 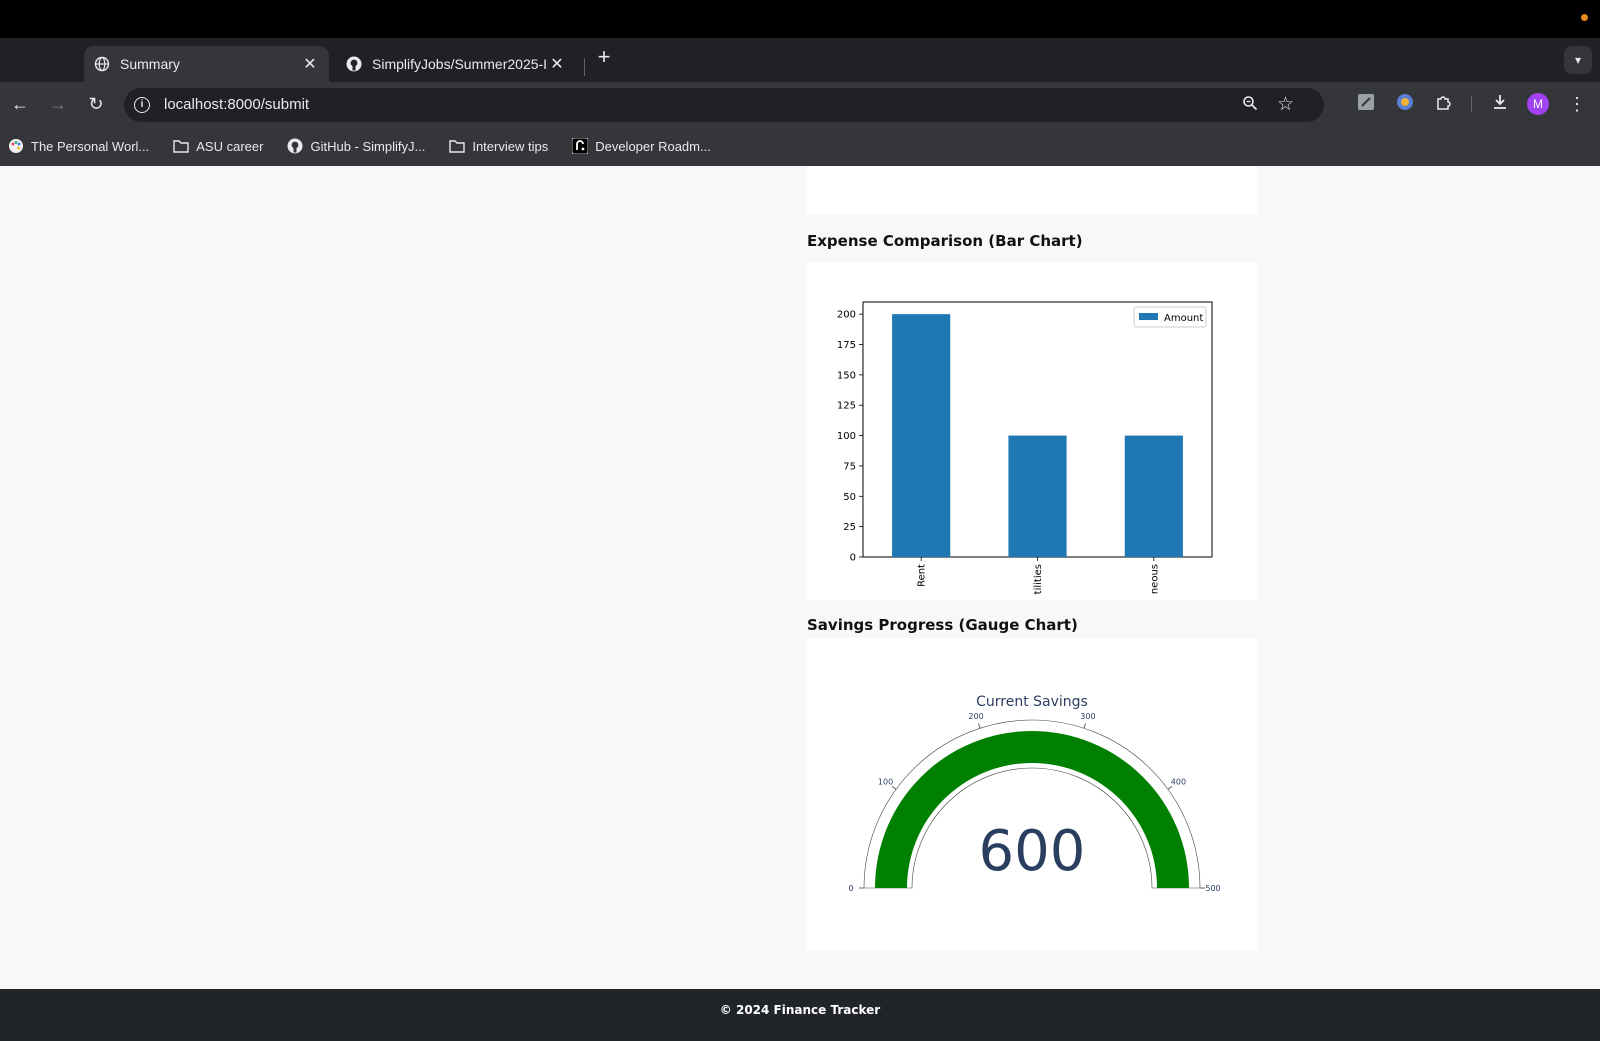 What do you see at coordinates (724, 105) in the screenshot?
I see `address-bar: i localhost:8000/submit ☆` at bounding box center [724, 105].